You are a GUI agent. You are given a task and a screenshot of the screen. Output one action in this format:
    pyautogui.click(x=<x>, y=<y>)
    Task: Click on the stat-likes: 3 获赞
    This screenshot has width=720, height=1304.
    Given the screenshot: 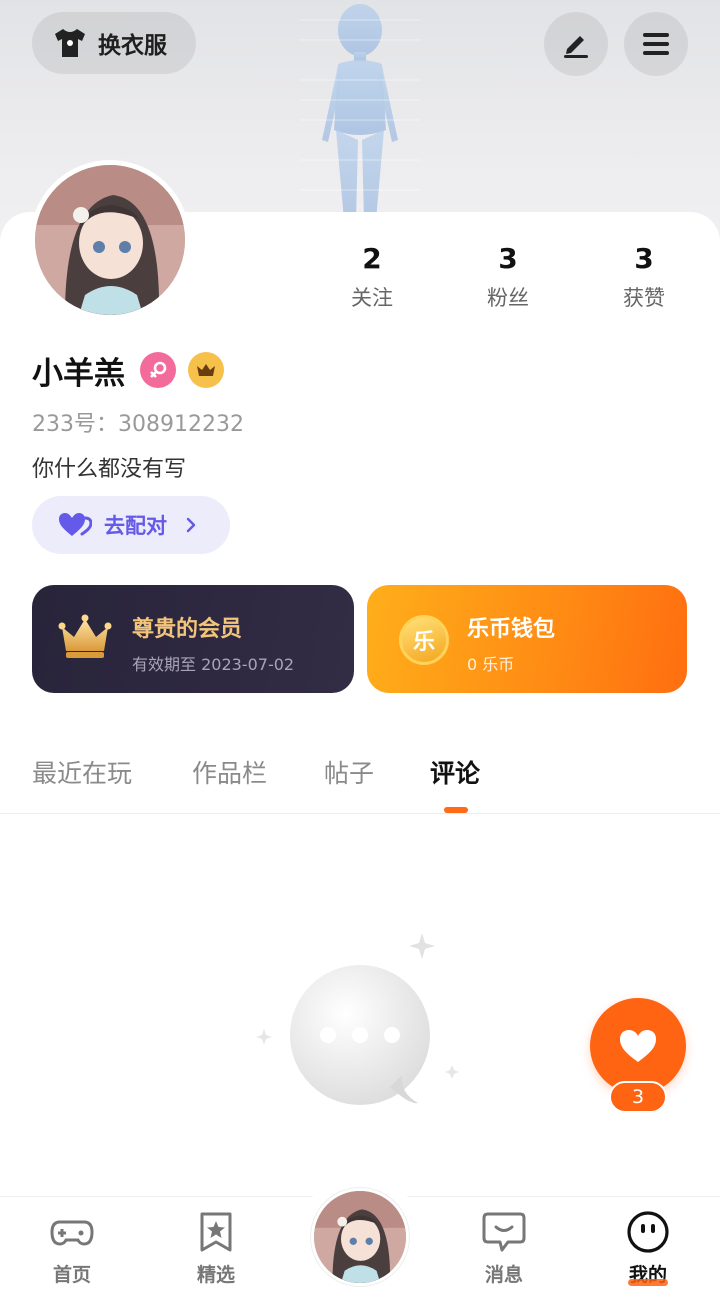 What is the action you would take?
    pyautogui.click(x=644, y=277)
    